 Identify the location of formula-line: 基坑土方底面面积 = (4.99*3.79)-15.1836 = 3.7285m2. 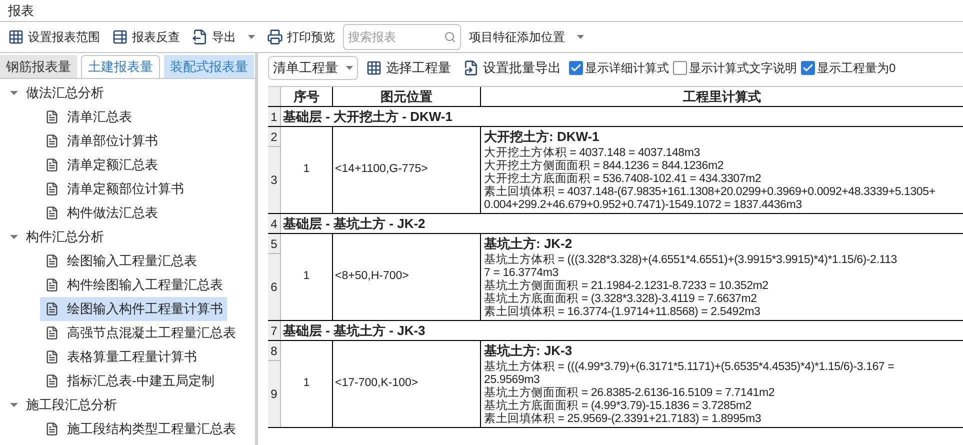
(618, 406).